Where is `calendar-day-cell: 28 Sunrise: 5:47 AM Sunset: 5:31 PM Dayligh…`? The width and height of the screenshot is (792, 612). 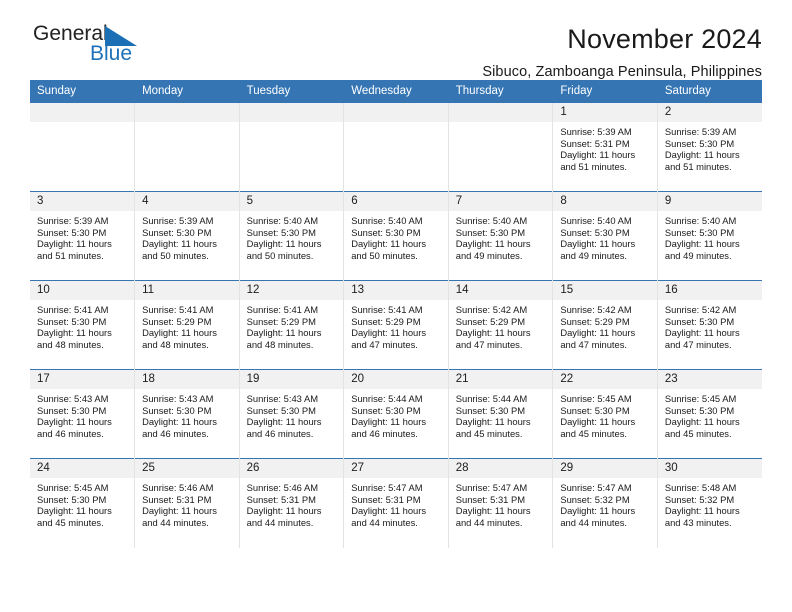 calendar-day-cell: 28 Sunrise: 5:47 AM Sunset: 5:31 PM Dayligh… is located at coordinates (501, 503).